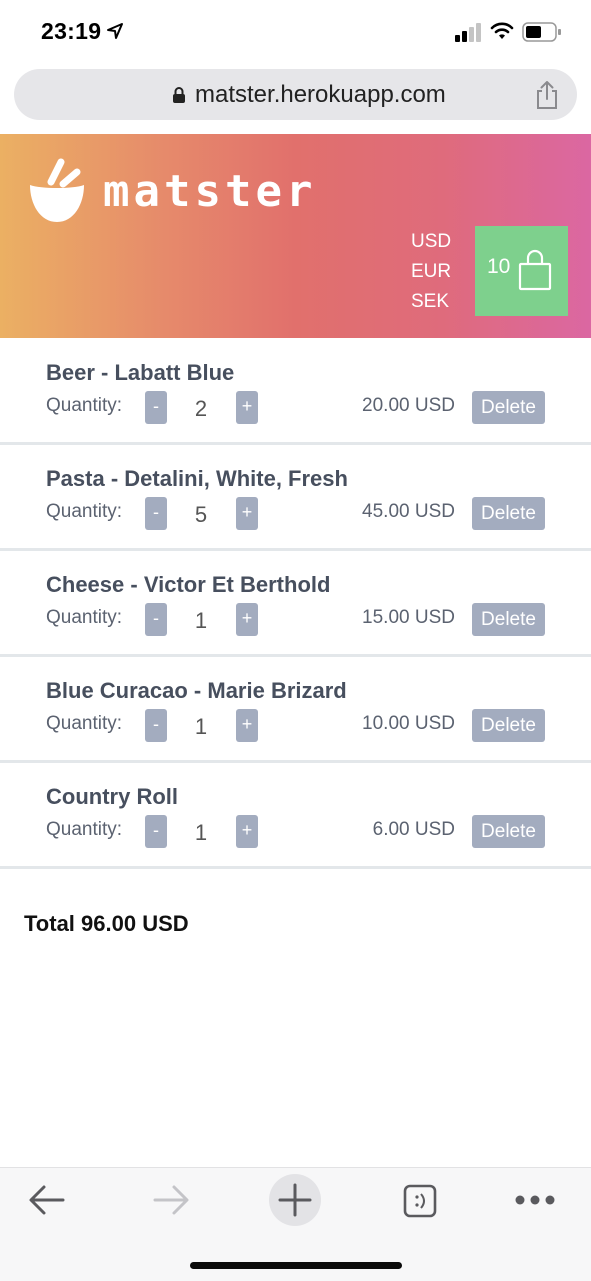 The width and height of the screenshot is (591, 1281). Describe the element at coordinates (408, 723) in the screenshot. I see `item-price: 10.00 USD` at that location.